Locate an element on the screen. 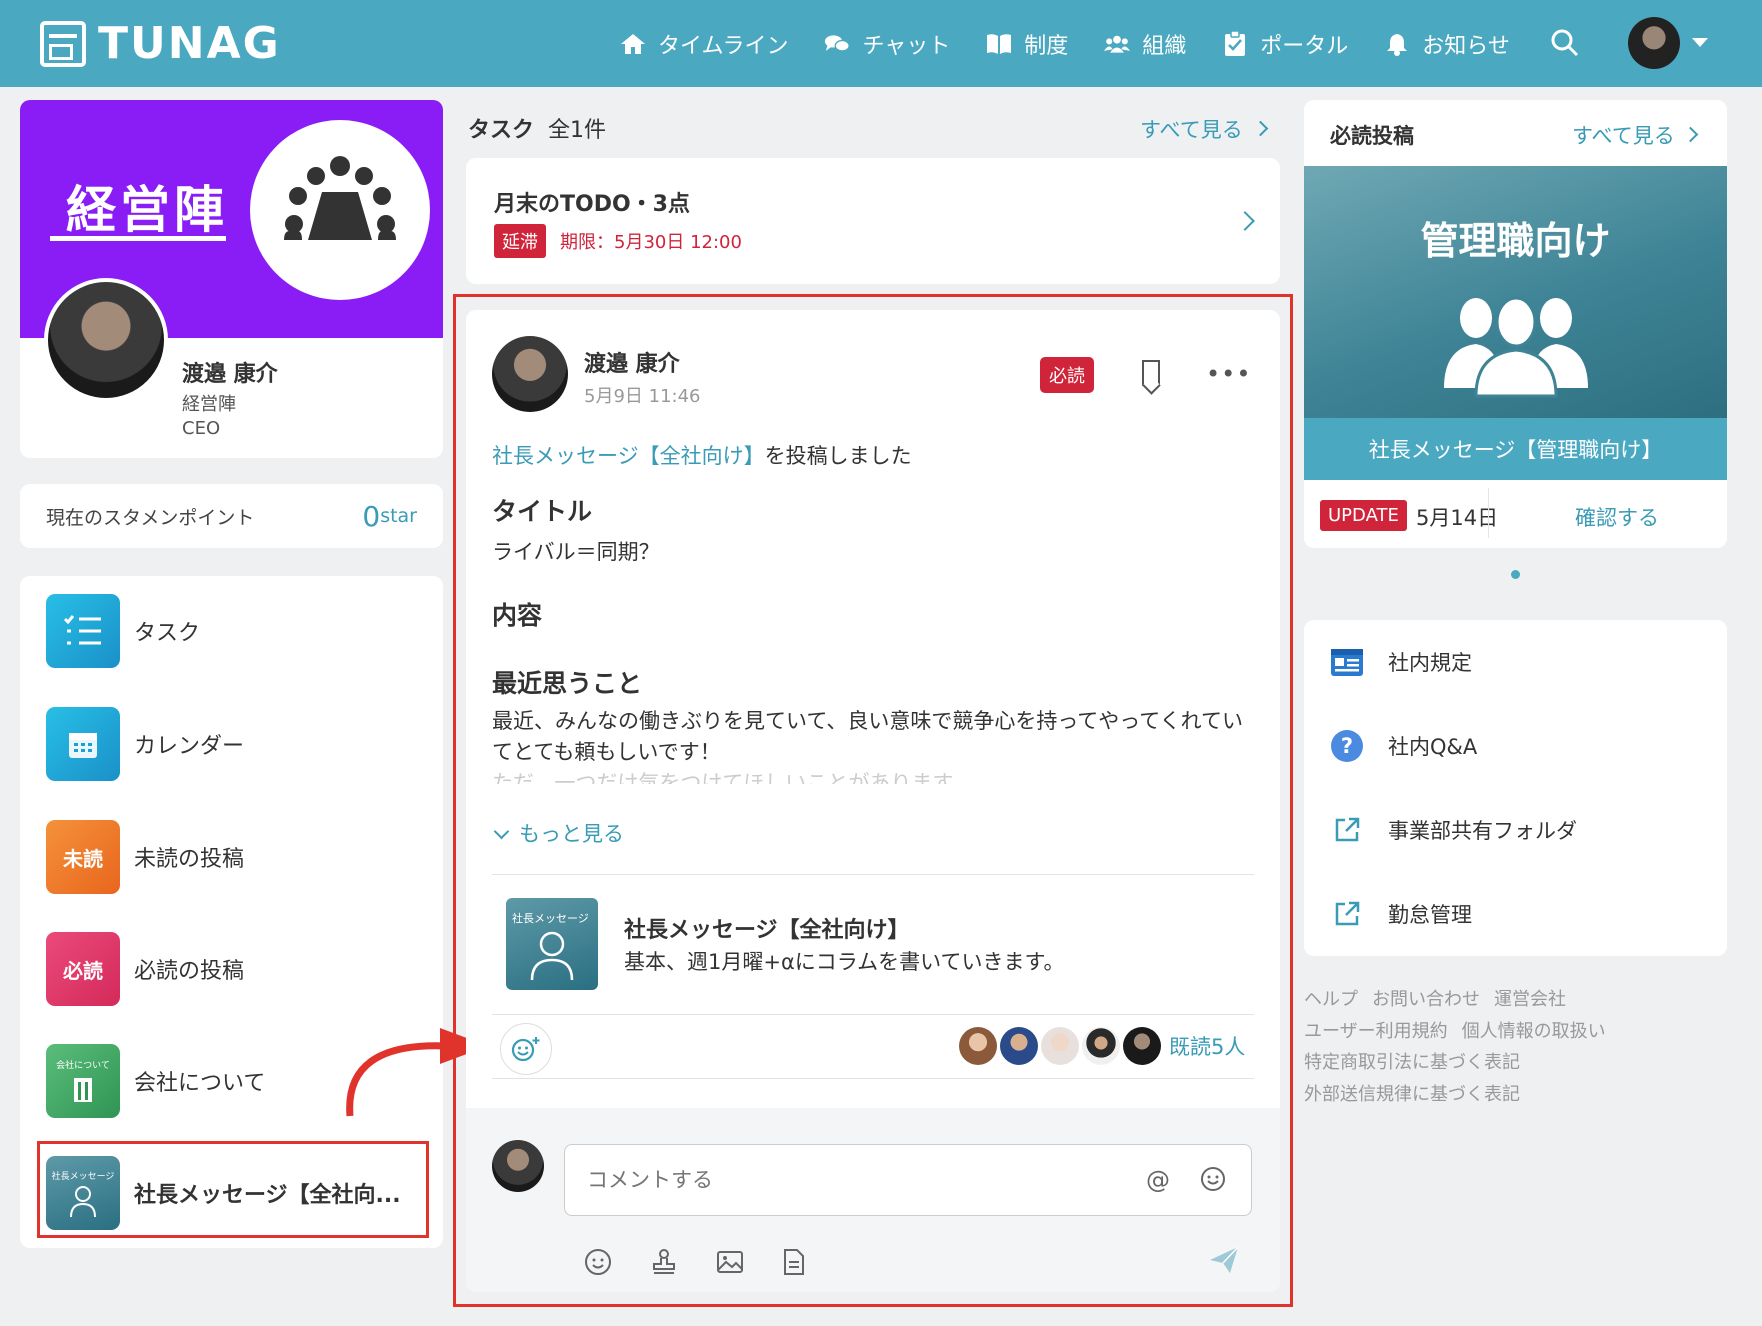 This screenshot has width=1762, height=1326. nav-notifications: お知らせ is located at coordinates (1447, 44).